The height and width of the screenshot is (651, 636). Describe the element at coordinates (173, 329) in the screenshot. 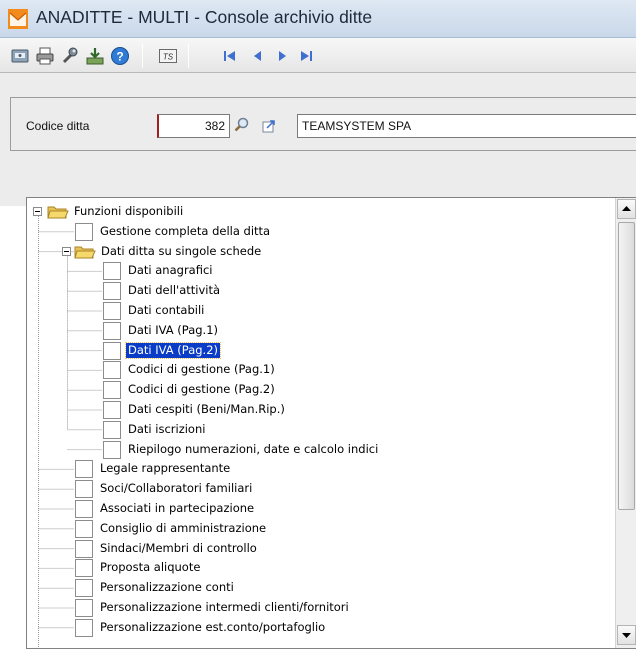

I see `tree-item-label: Dati IVA (Pag.1)` at that location.